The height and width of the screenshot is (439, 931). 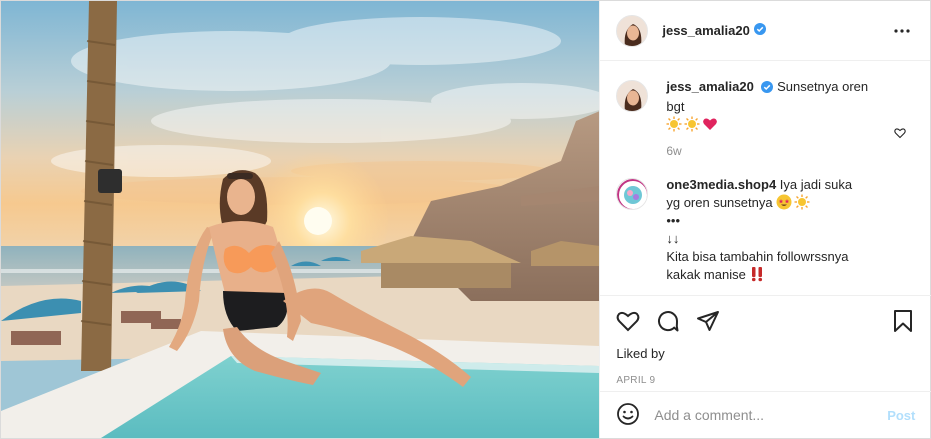 I want to click on caption-username: jess_amalia20, so click(x=709, y=86).